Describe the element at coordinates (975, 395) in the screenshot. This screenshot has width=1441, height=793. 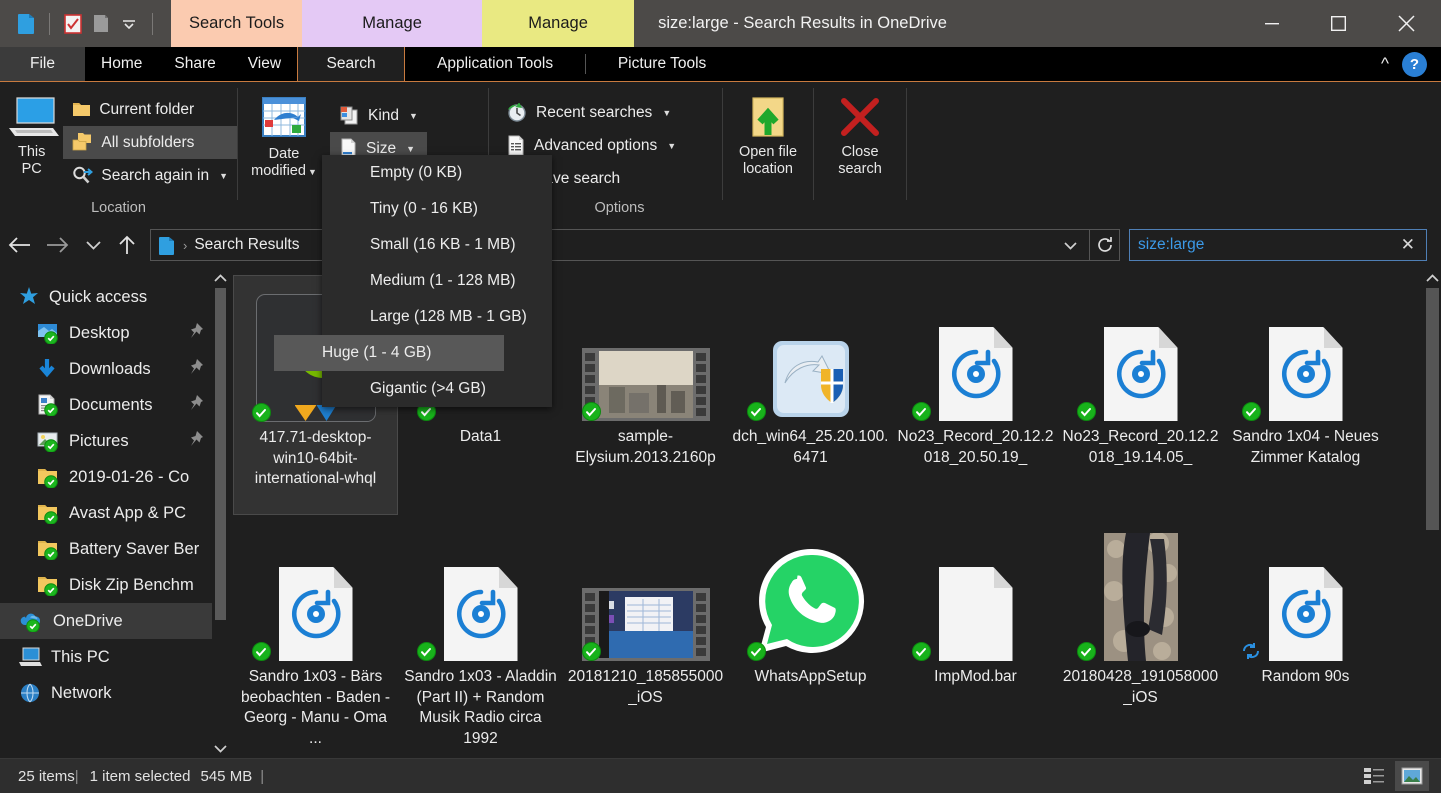
I see `file-tile: No23_Record_20.12.2018_20.50.19_` at that location.